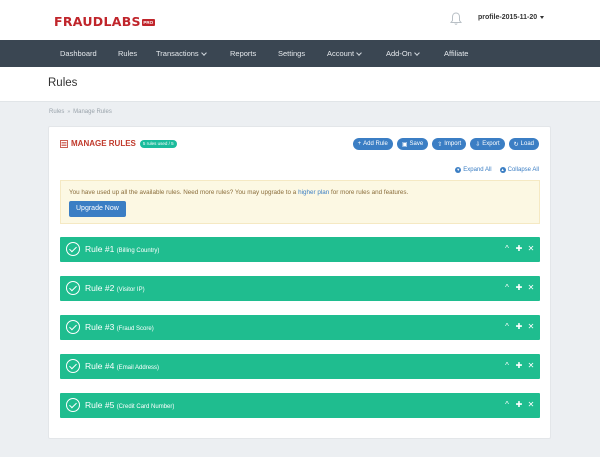 The image size is (600, 457). Describe the element at coordinates (359, 144) in the screenshot. I see `plus-icon: +` at that location.